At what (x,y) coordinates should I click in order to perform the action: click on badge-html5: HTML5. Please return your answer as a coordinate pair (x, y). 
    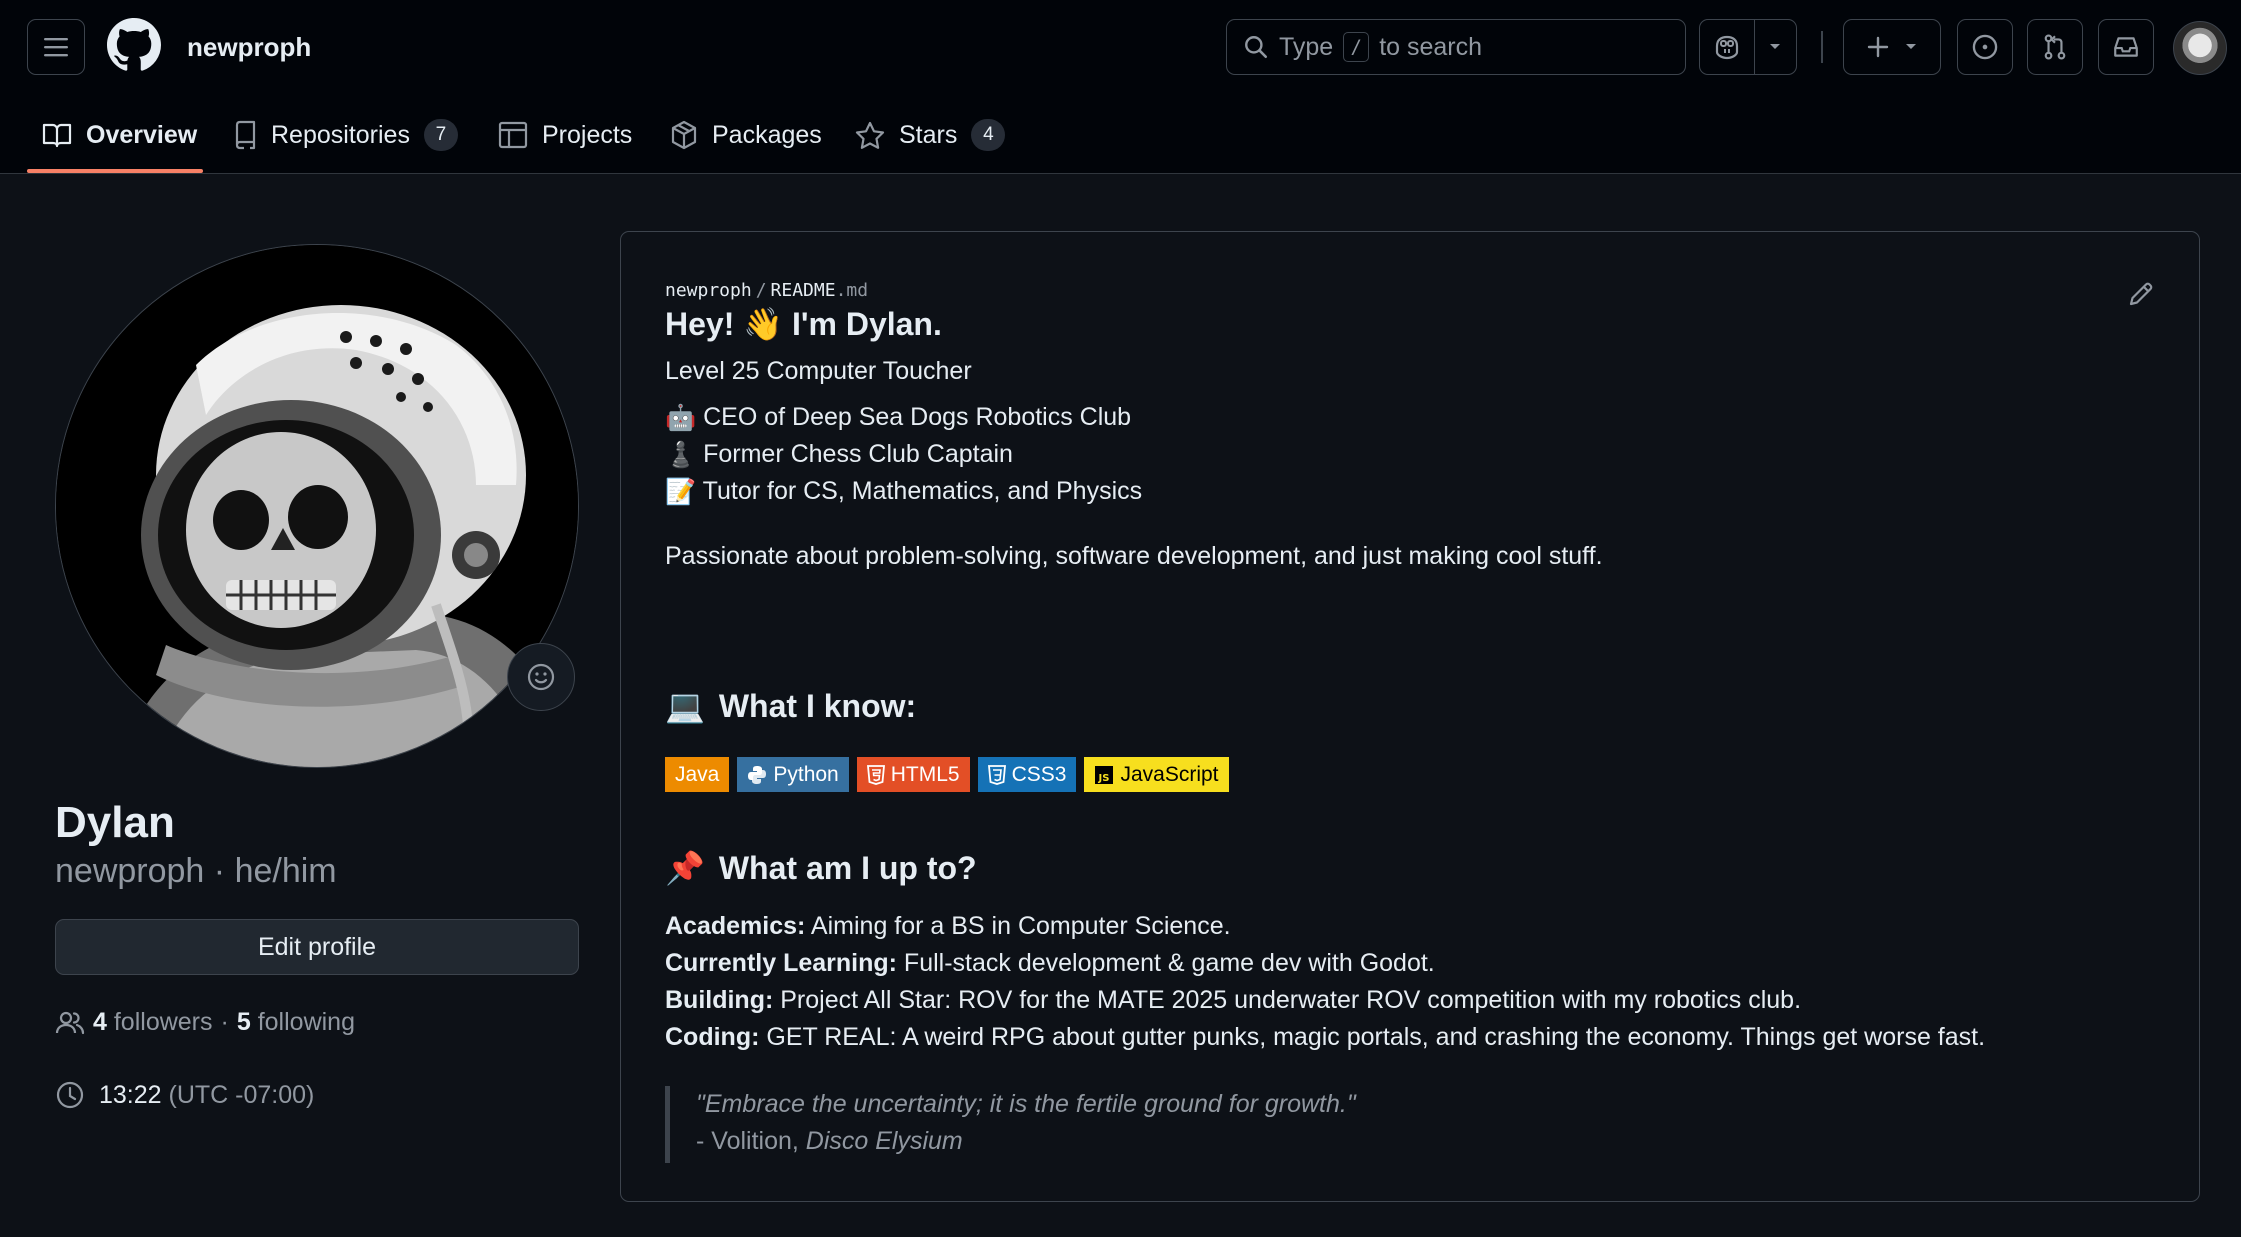
    Looking at the image, I should click on (913, 774).